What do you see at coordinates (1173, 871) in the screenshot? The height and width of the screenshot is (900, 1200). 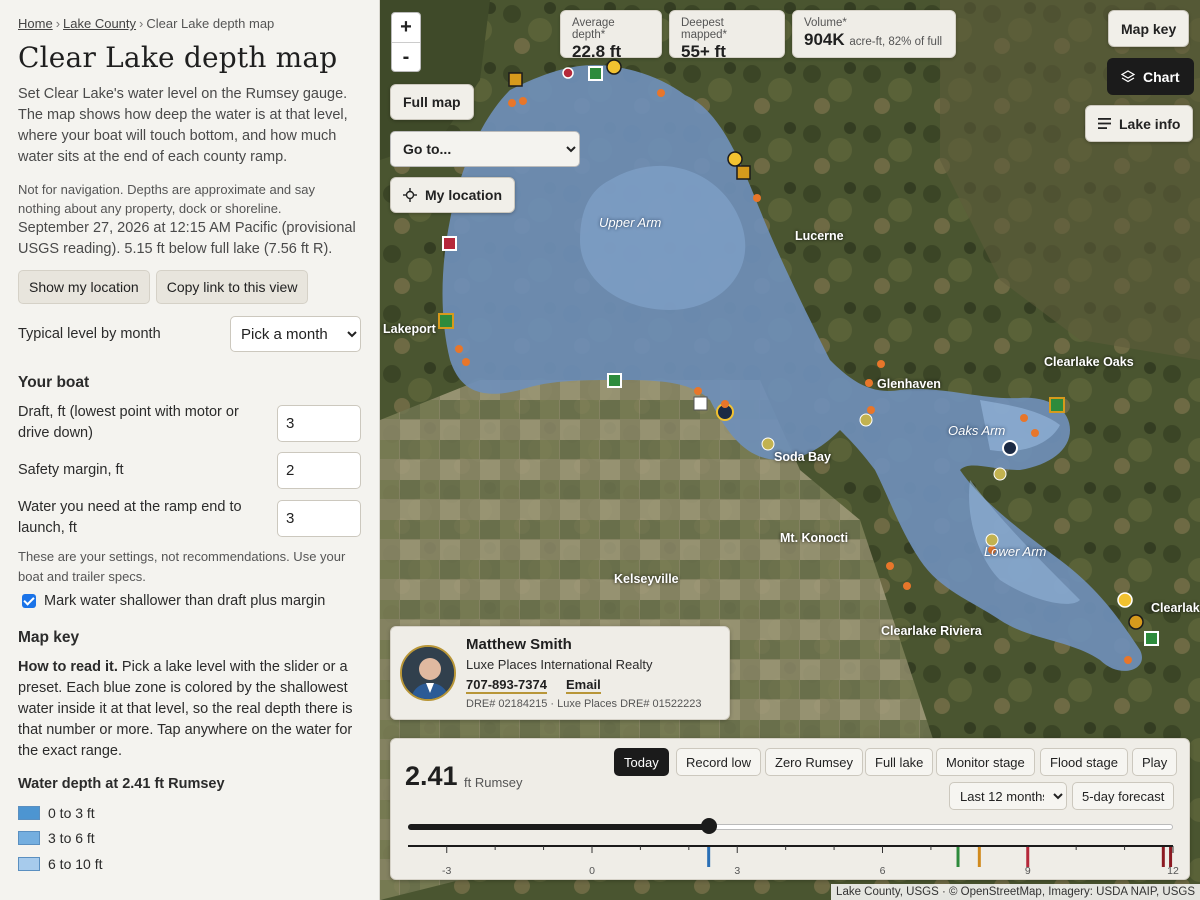 I see `axis-tick-label: 12` at bounding box center [1173, 871].